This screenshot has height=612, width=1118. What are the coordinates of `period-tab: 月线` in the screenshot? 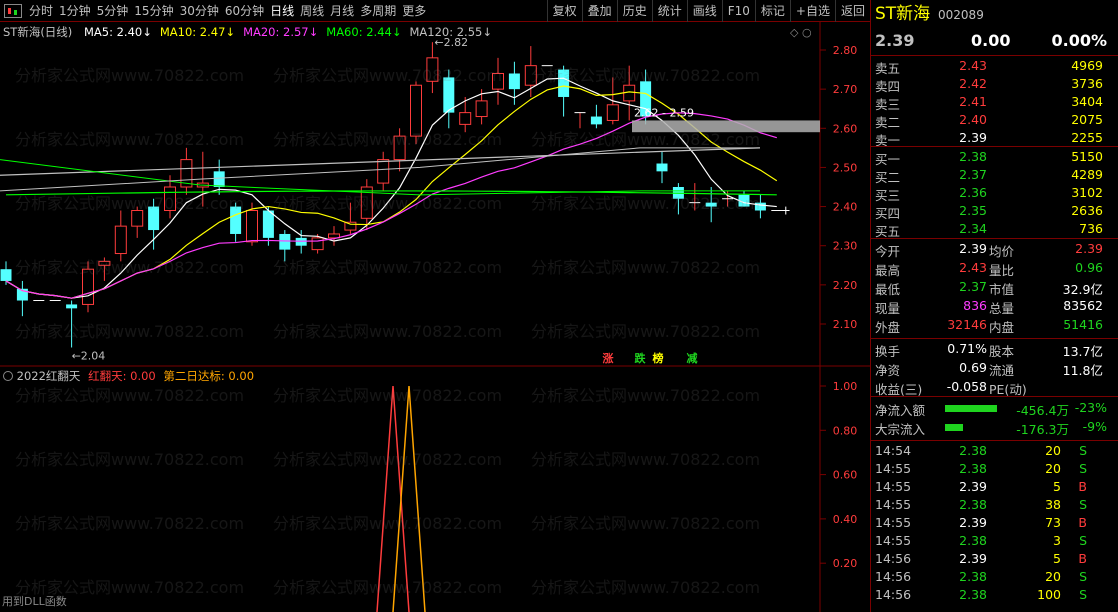 It's located at (342, 11).